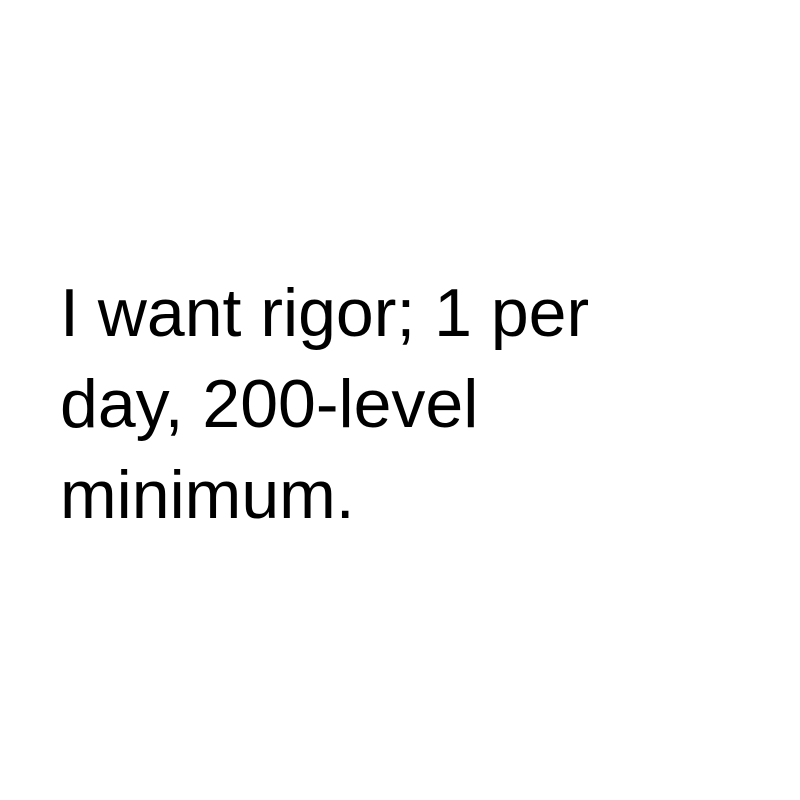  What do you see at coordinates (207, 495) in the screenshot?
I see `message-line-3: minimum.` at bounding box center [207, 495].